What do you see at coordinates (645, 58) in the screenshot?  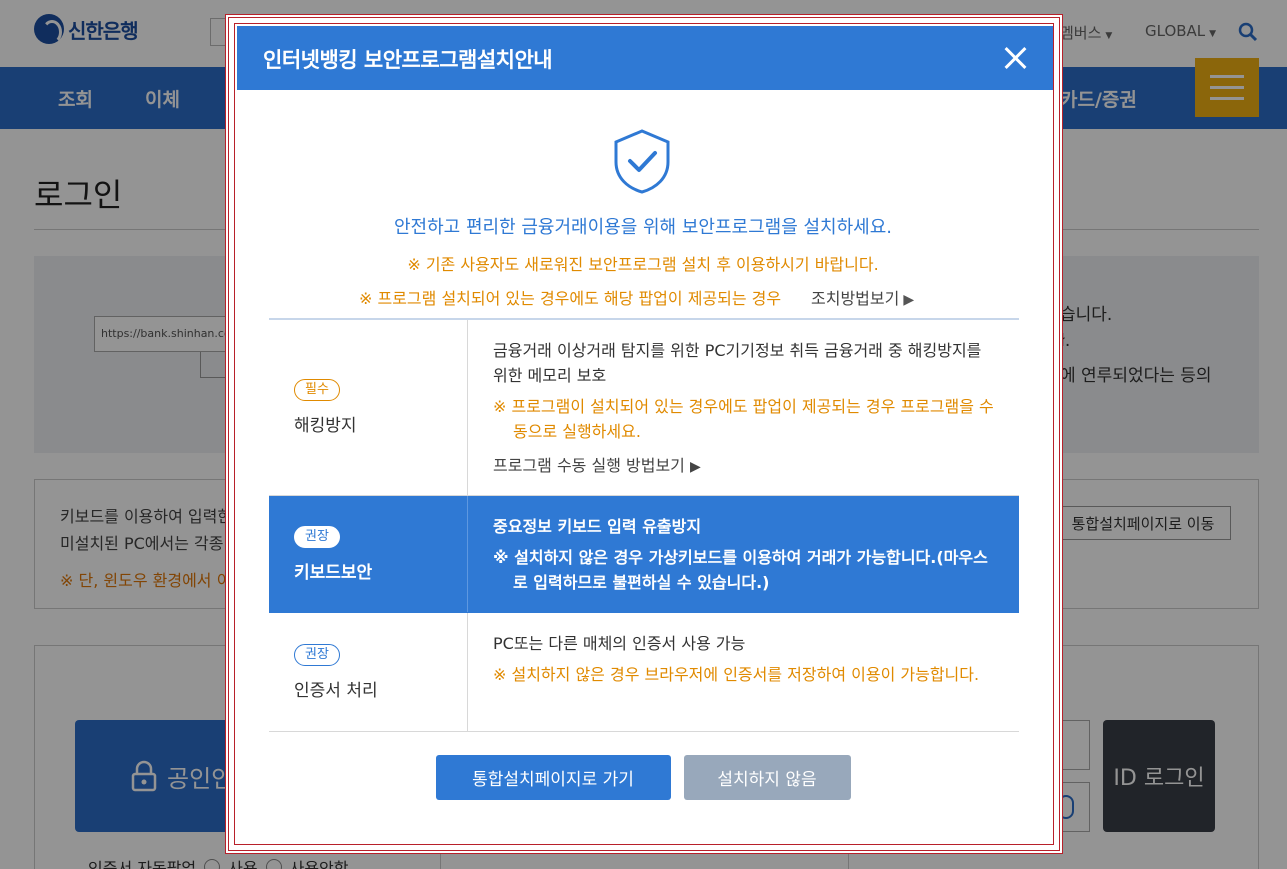 I see `modal-header: 인터넷뱅킹 보안프로그램설치안내` at bounding box center [645, 58].